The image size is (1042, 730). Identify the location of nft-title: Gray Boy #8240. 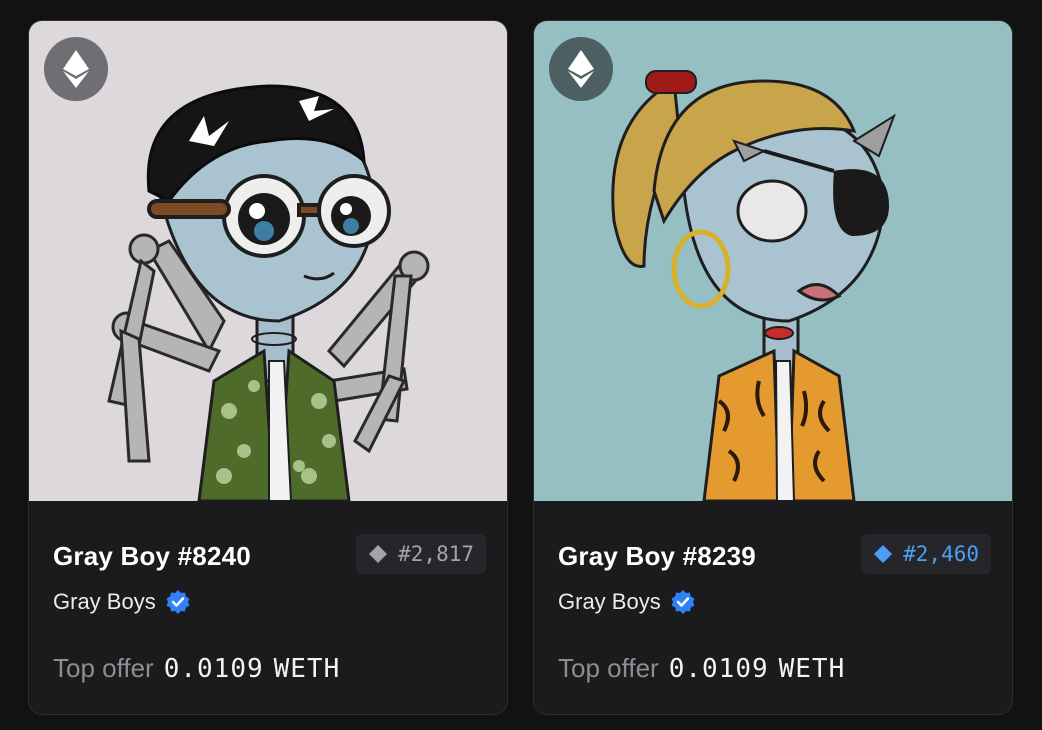
(152, 556).